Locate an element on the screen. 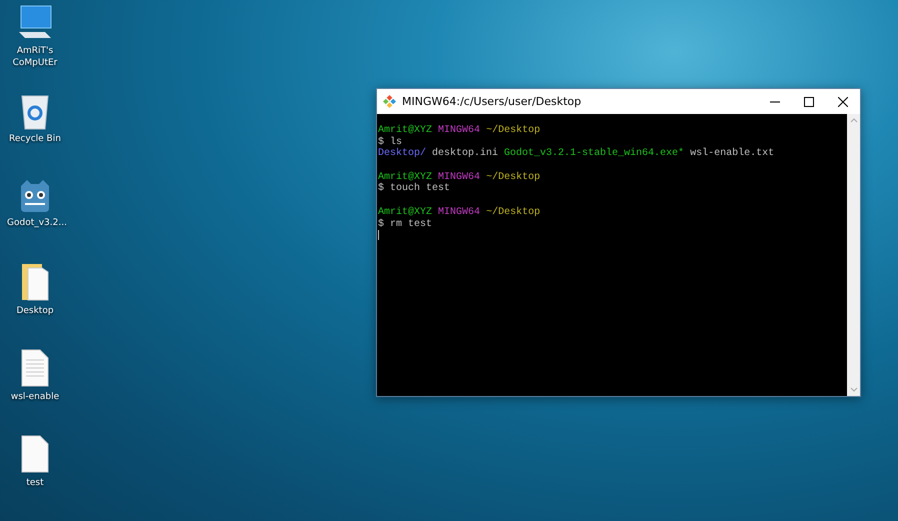 This screenshot has width=898, height=521. desktop-icon-label: Recycle Bin is located at coordinates (35, 139).